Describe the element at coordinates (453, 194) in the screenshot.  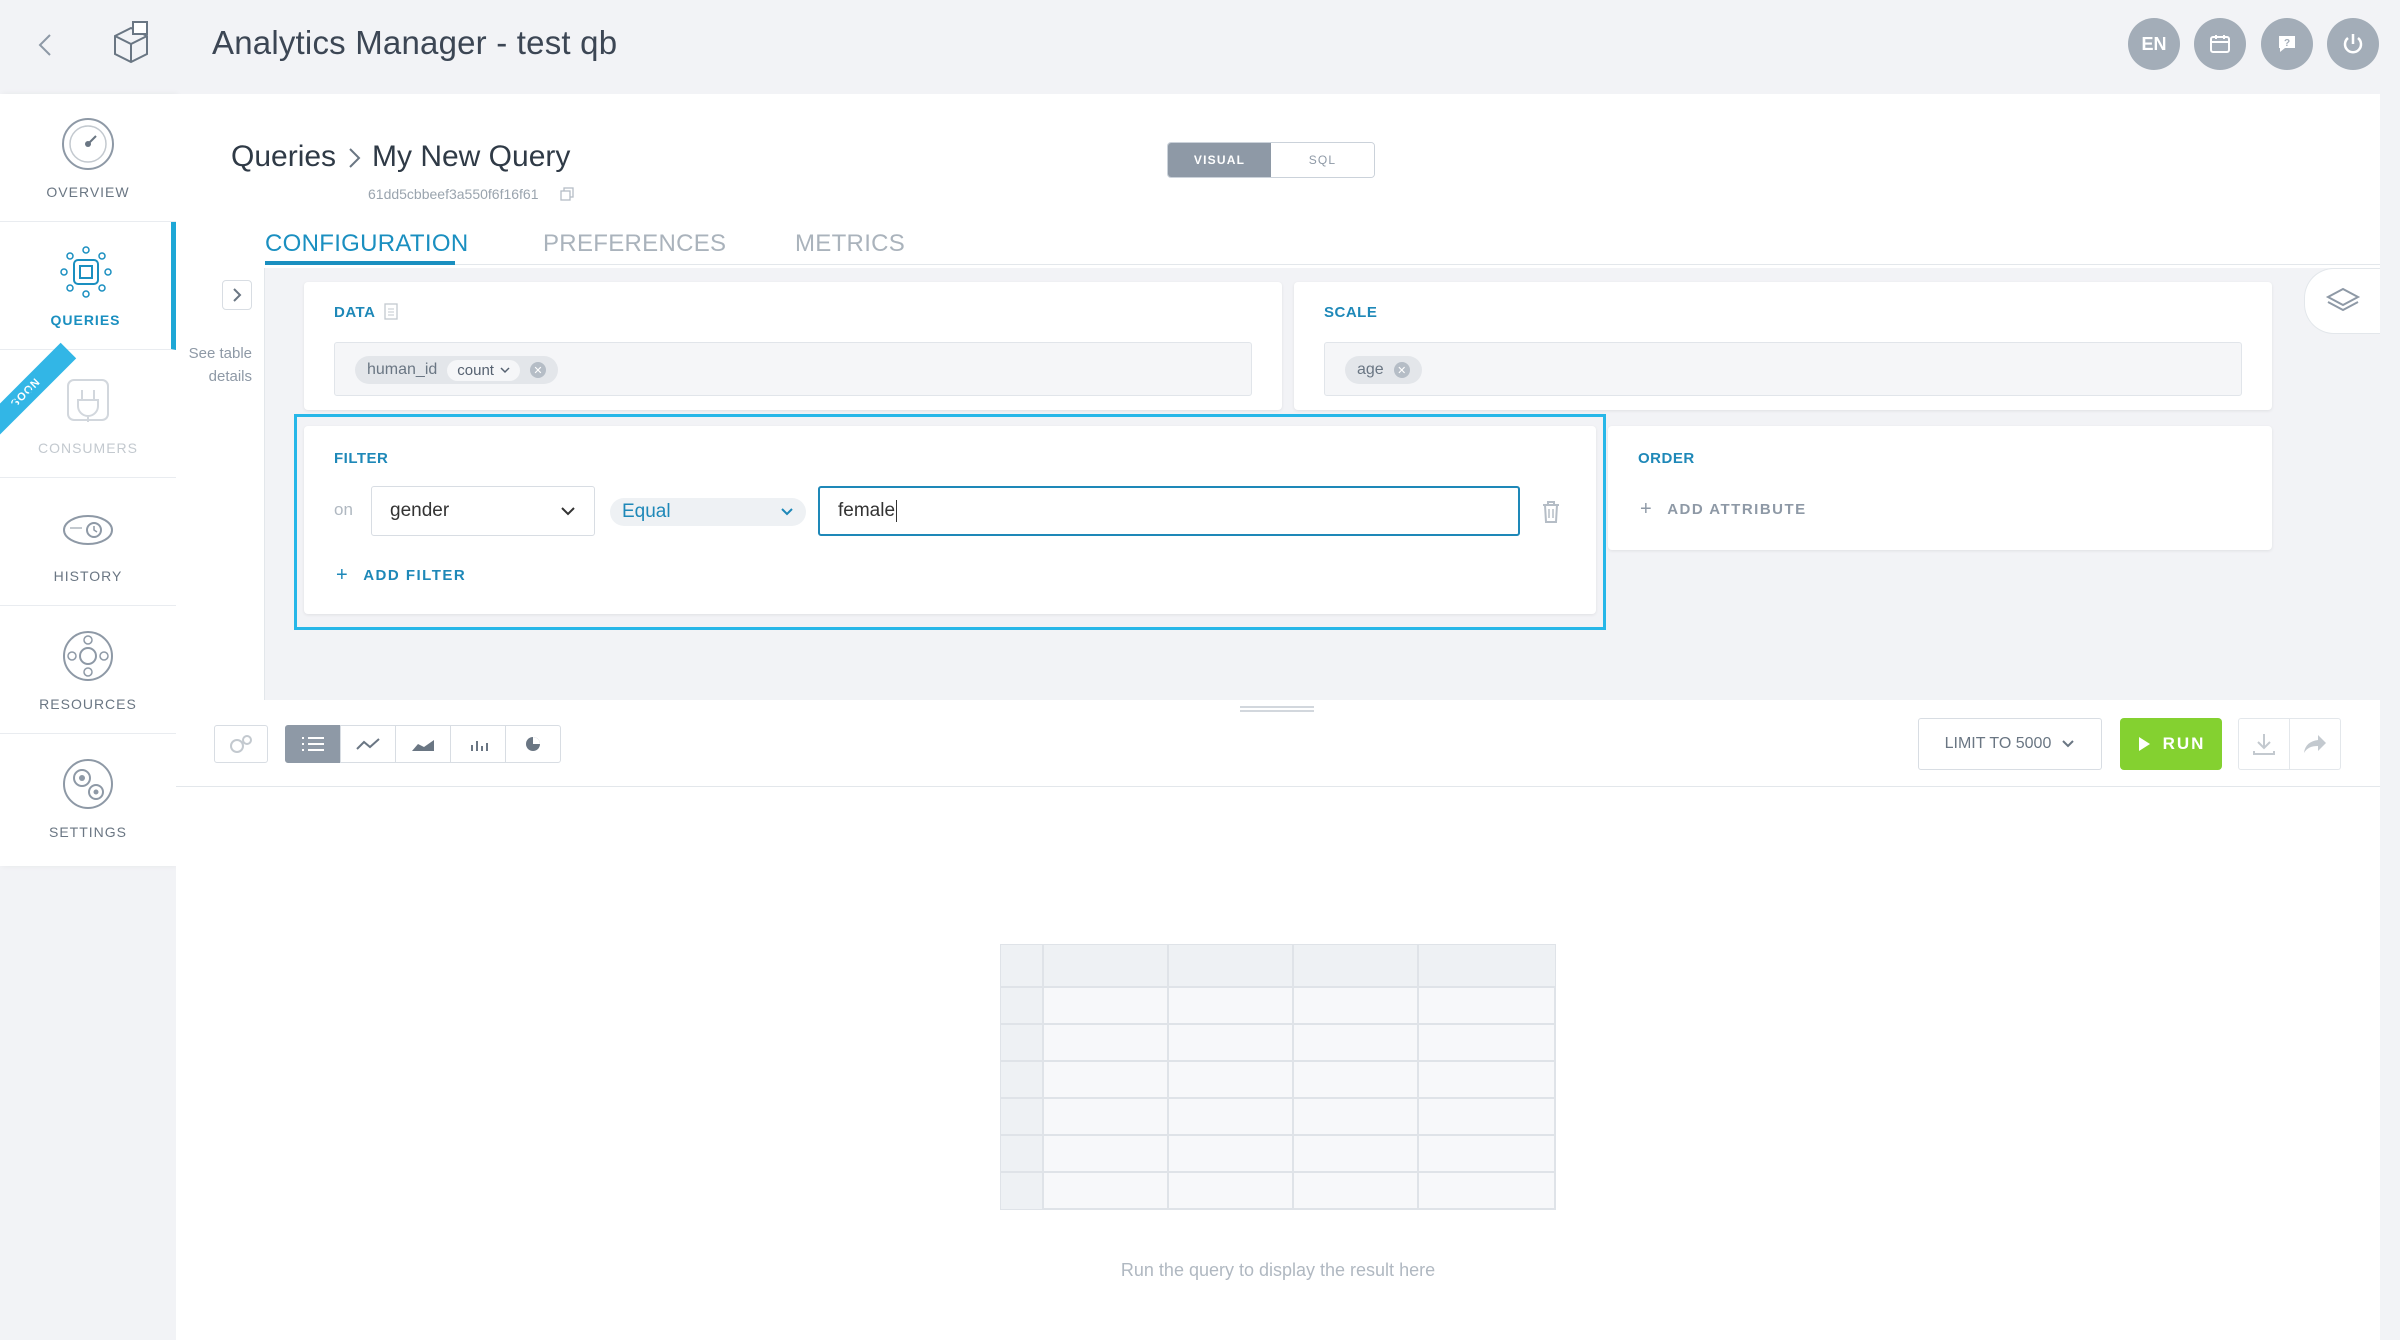
I see `query-id: 61dd5cbbeef3a550f6f16f61` at that location.